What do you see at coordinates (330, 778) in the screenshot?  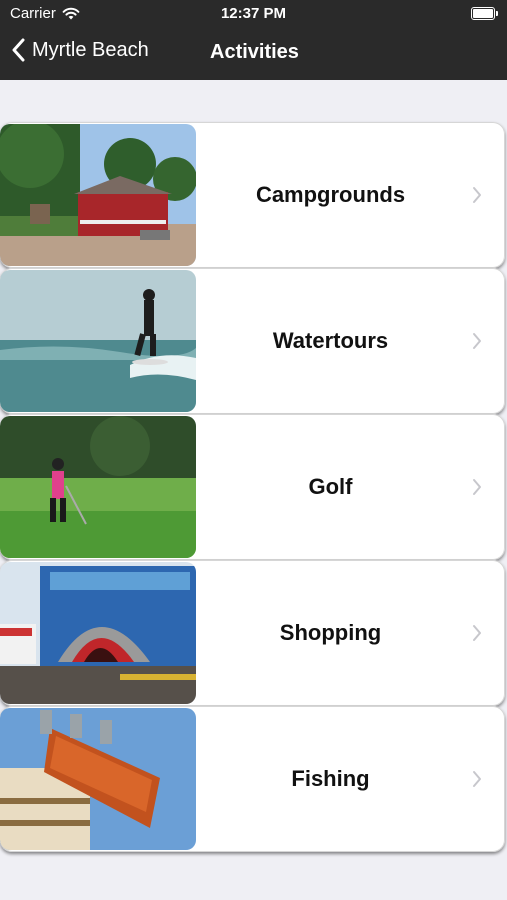 I see `item-label: Fishing` at bounding box center [330, 778].